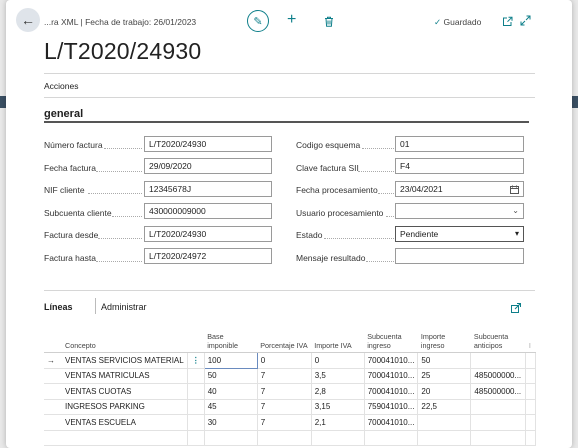  I want to click on estado-select: Pendiente ▾, so click(459, 234).